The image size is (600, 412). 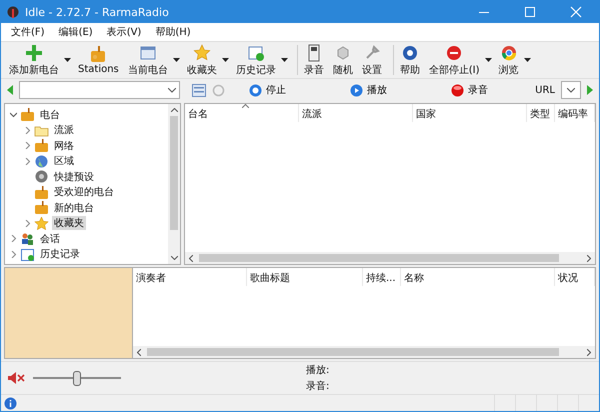 What do you see at coordinates (575, 113) in the screenshot?
I see `column-header: 编码率` at bounding box center [575, 113].